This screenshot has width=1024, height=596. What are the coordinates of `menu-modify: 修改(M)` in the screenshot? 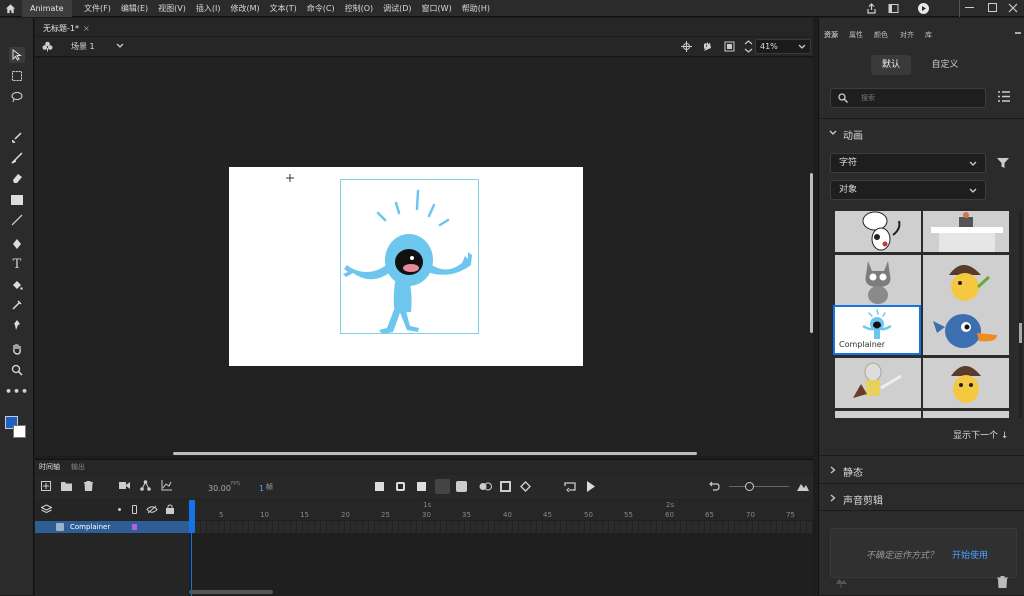 It's located at (244, 8).